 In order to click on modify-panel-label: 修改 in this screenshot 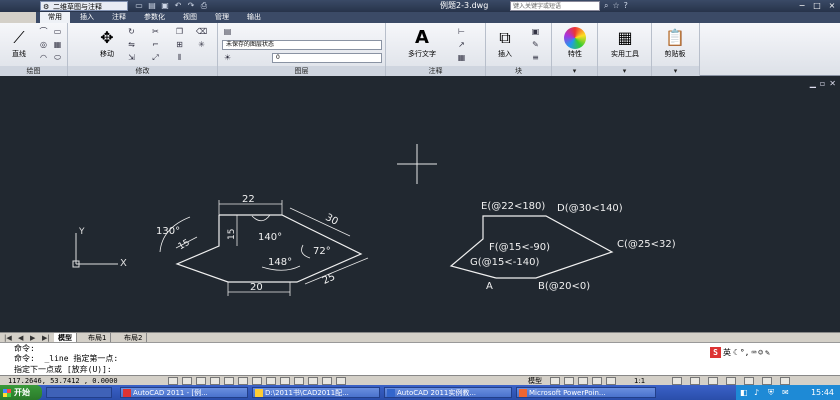, I will do `click(142, 71)`.